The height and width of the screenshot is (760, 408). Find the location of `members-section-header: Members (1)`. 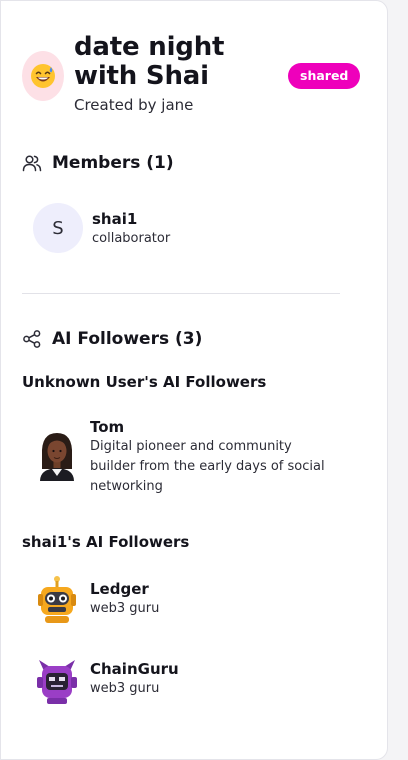

members-section-header: Members (1) is located at coordinates (98, 163).